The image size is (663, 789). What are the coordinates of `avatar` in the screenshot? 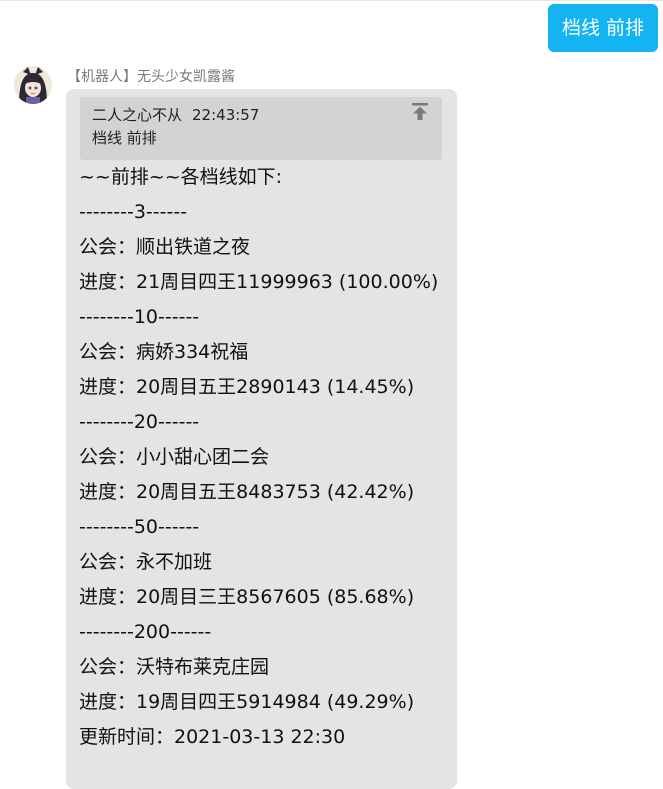 It's located at (33, 85).